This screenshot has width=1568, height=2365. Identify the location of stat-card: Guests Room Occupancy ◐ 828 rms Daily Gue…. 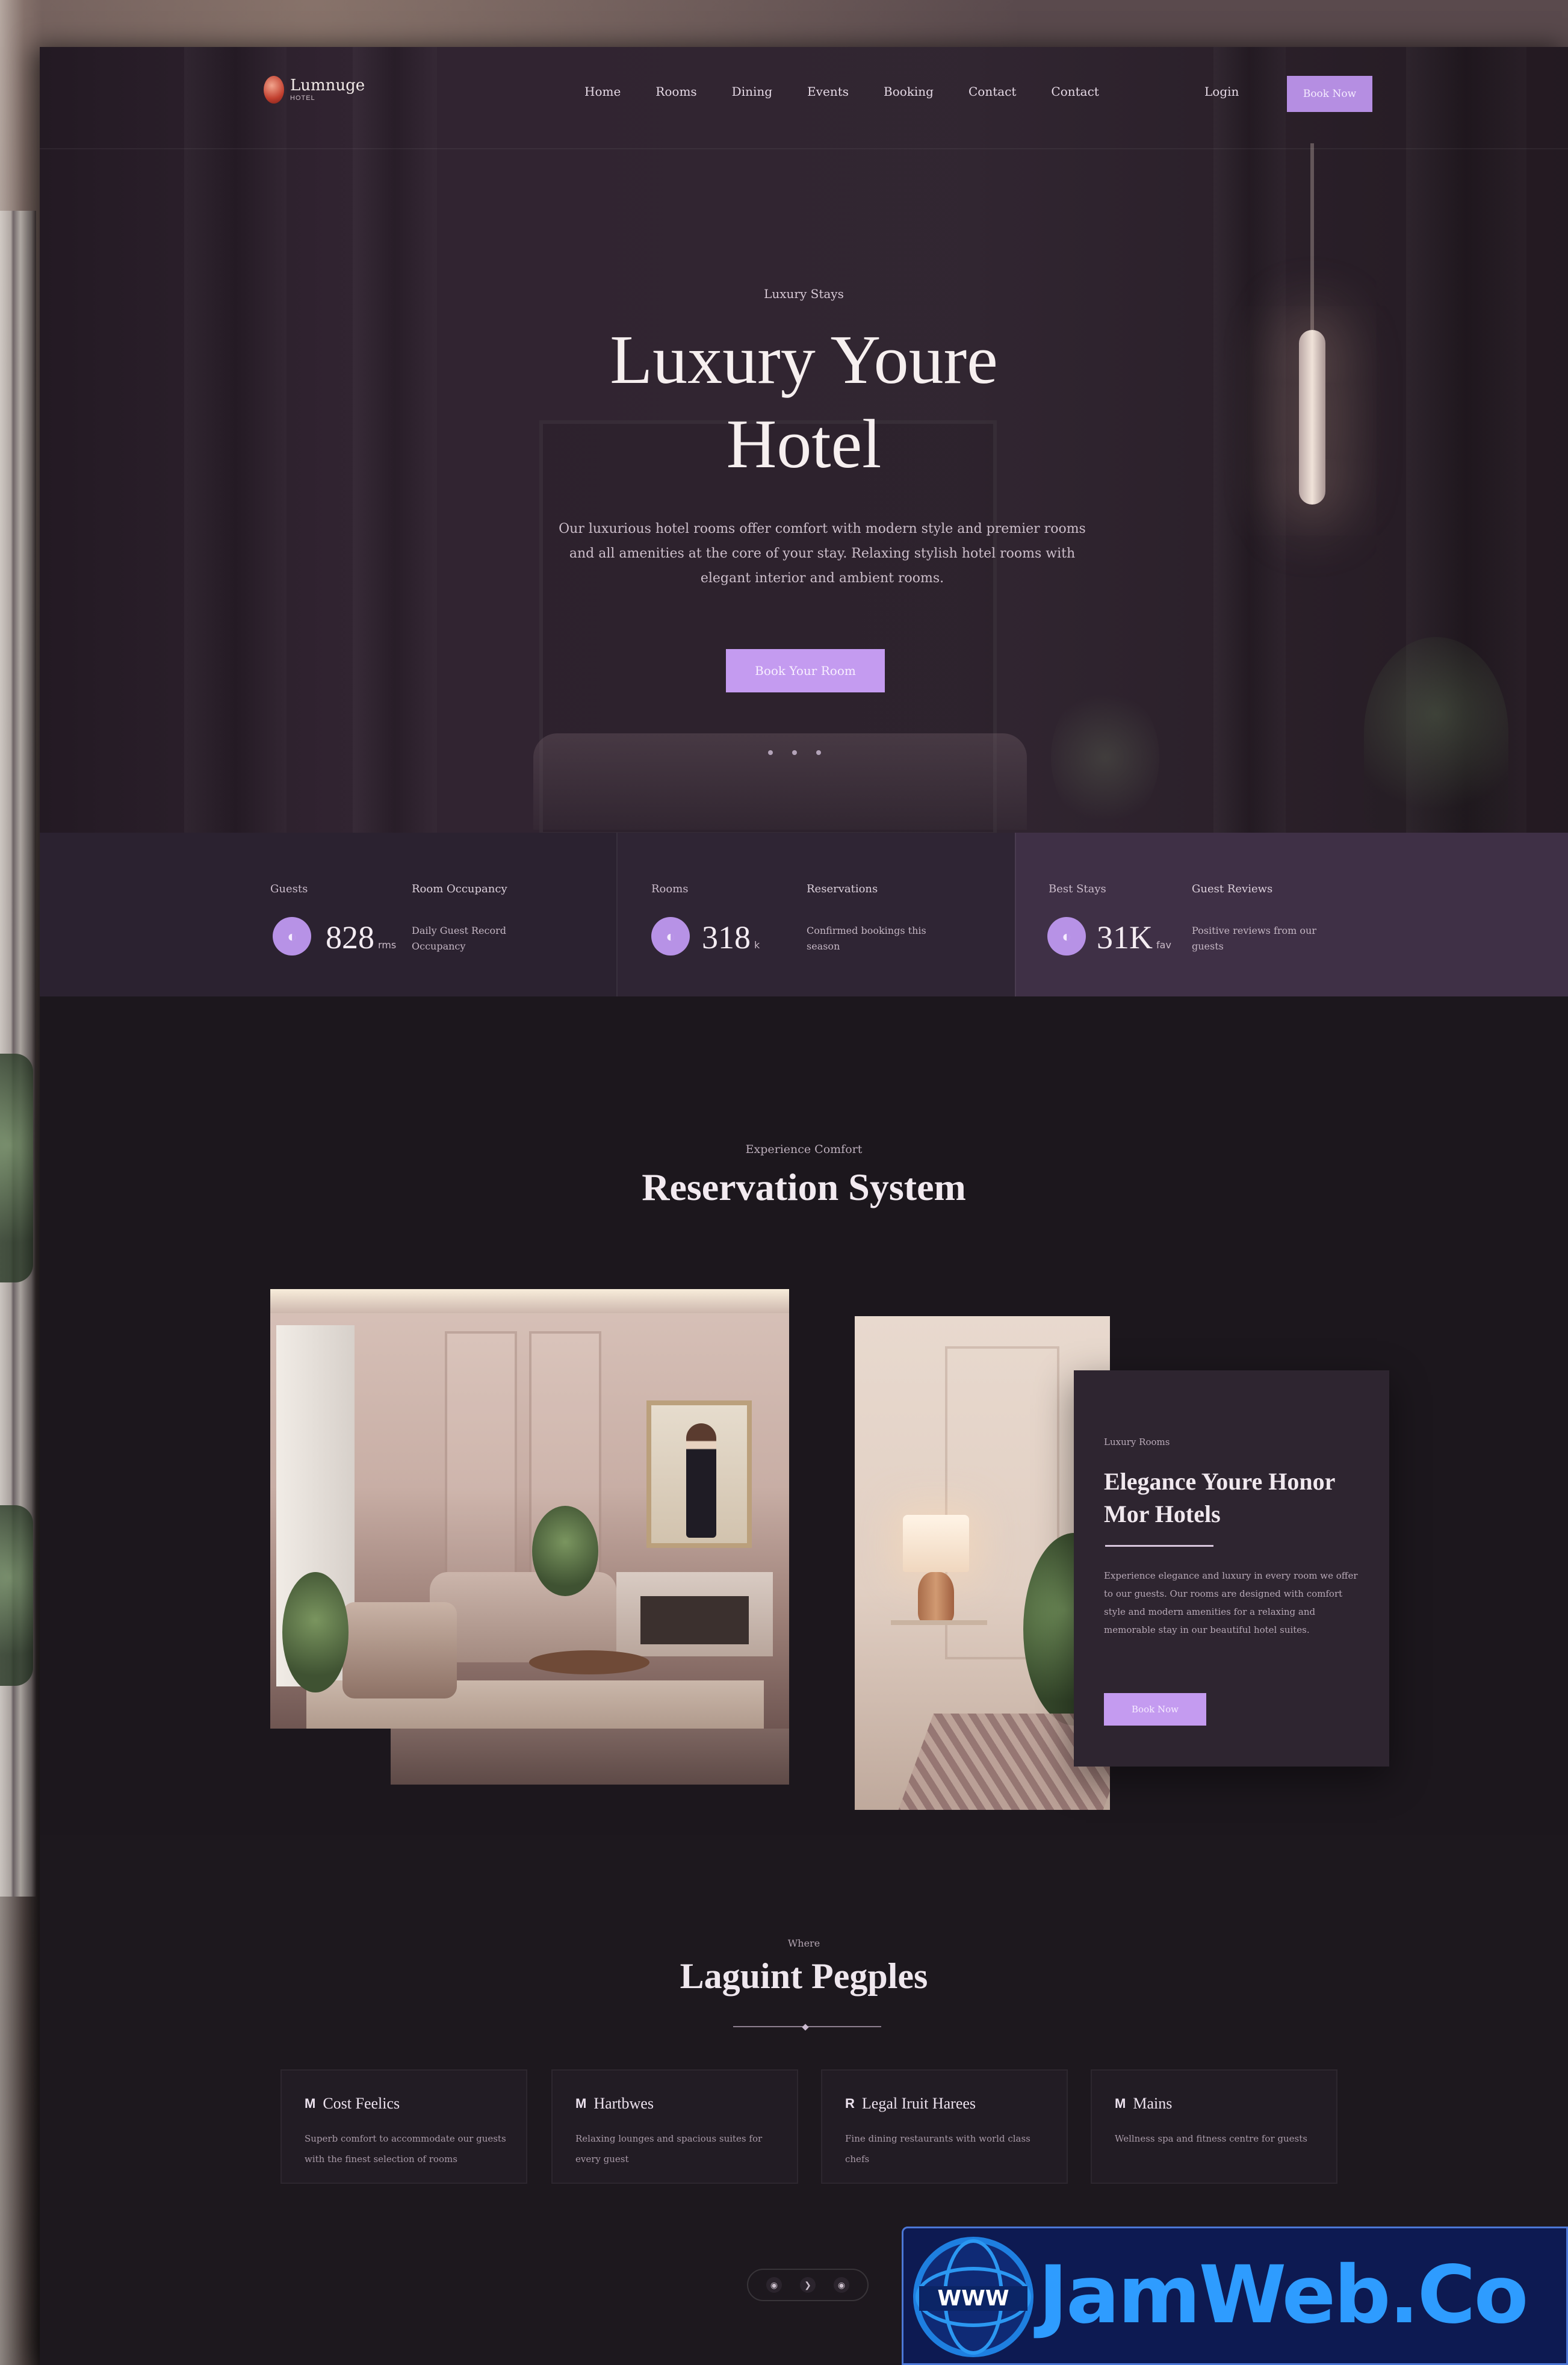
(328, 914).